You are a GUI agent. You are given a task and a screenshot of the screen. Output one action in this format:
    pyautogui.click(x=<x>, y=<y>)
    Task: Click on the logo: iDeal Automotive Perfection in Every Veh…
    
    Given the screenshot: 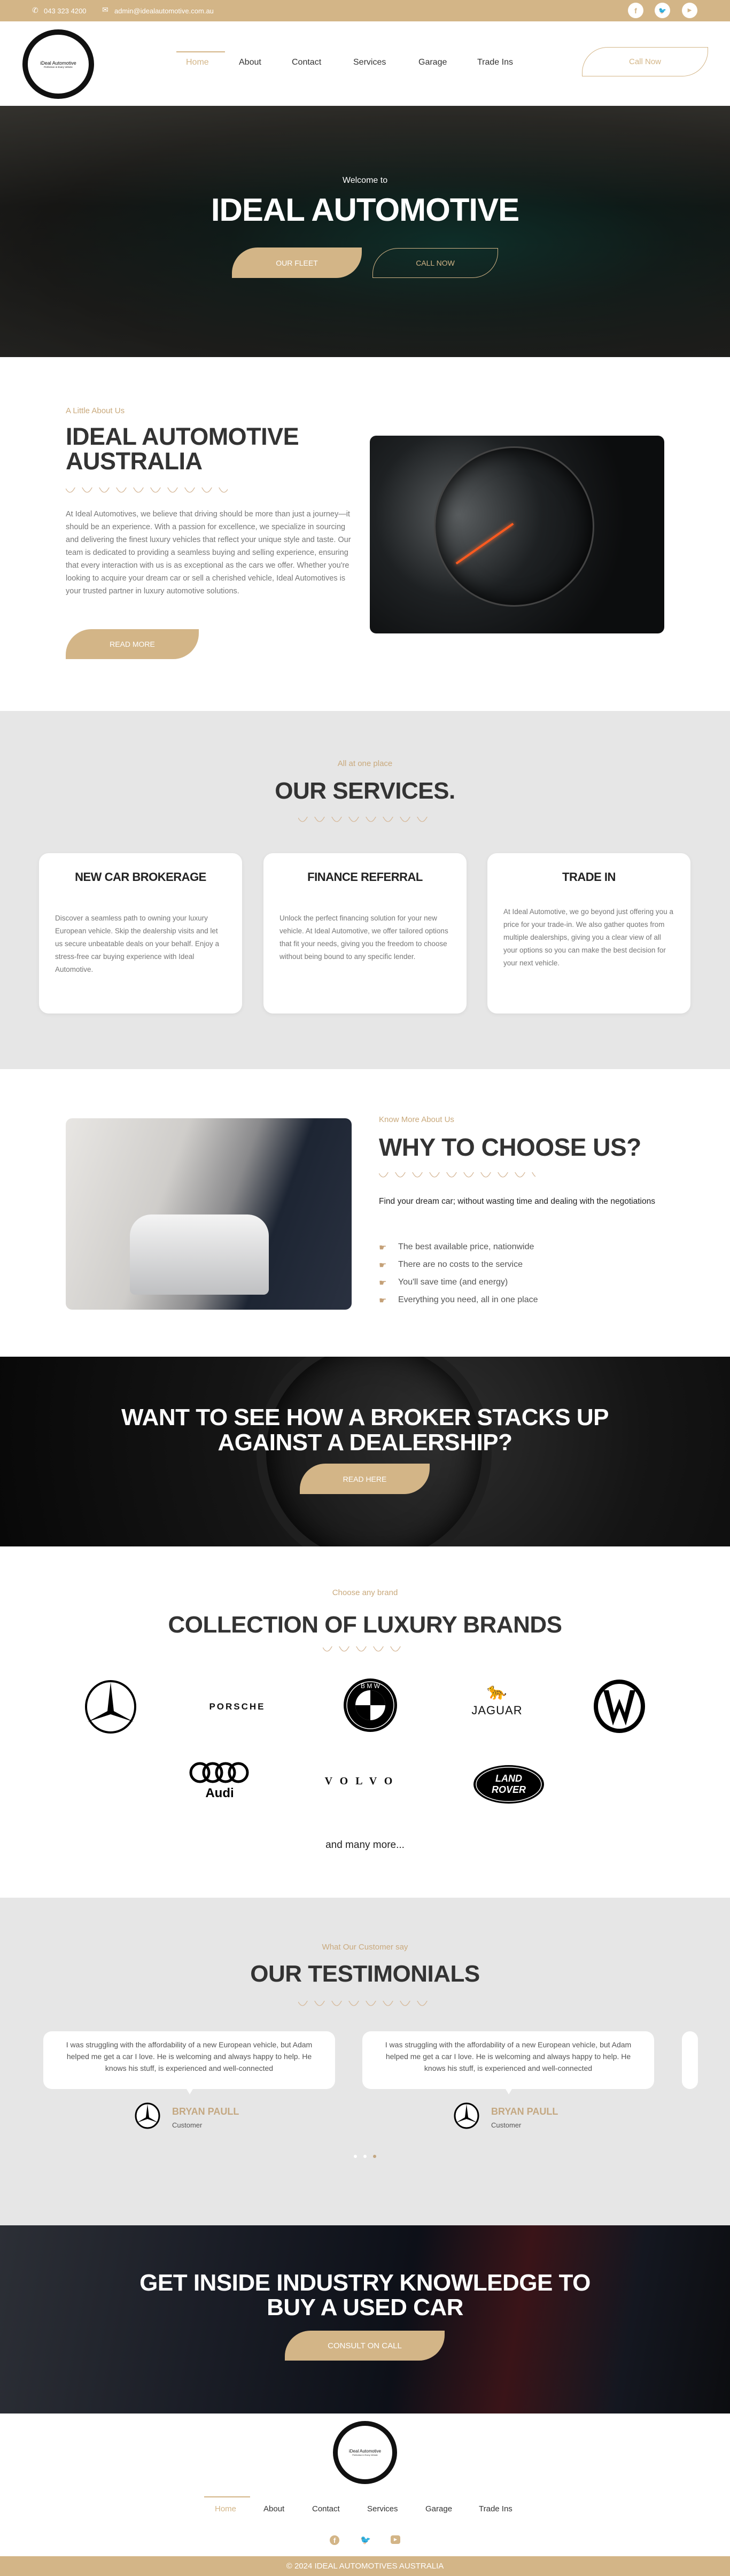 What is the action you would take?
    pyautogui.click(x=58, y=64)
    